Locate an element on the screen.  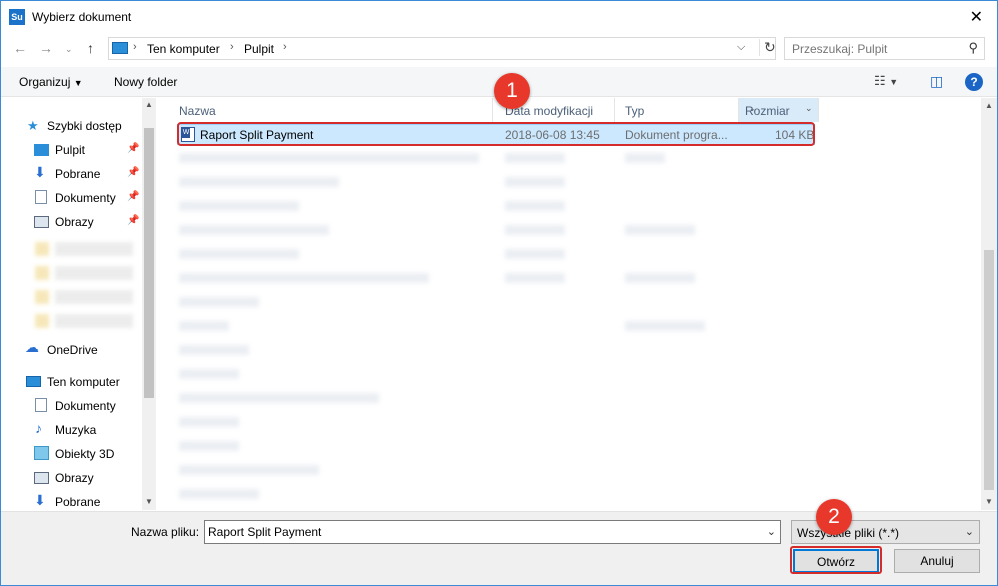
sidebar-item-desktop: Pulpit 📌 is located at coordinates (71, 150).